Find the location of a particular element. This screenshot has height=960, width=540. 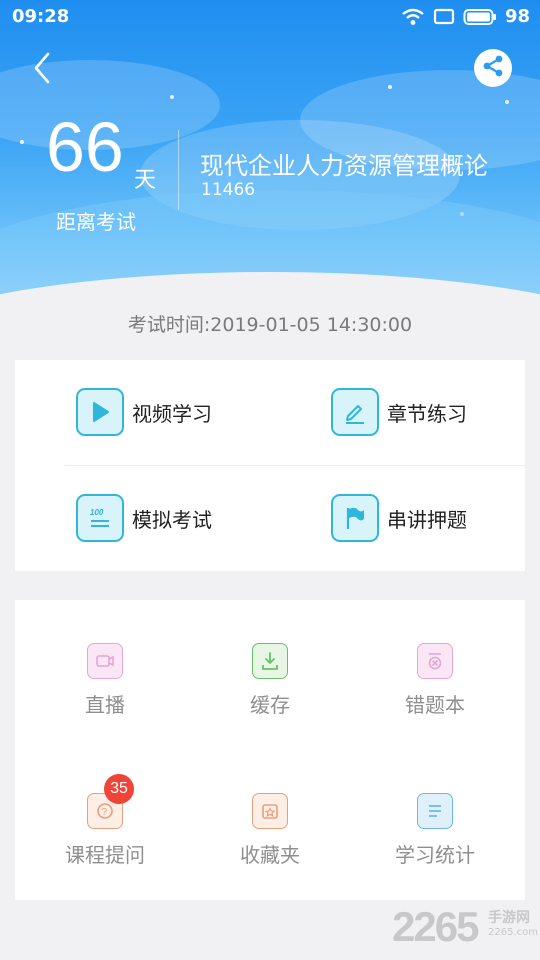

battery-level: 98 is located at coordinates (517, 16).